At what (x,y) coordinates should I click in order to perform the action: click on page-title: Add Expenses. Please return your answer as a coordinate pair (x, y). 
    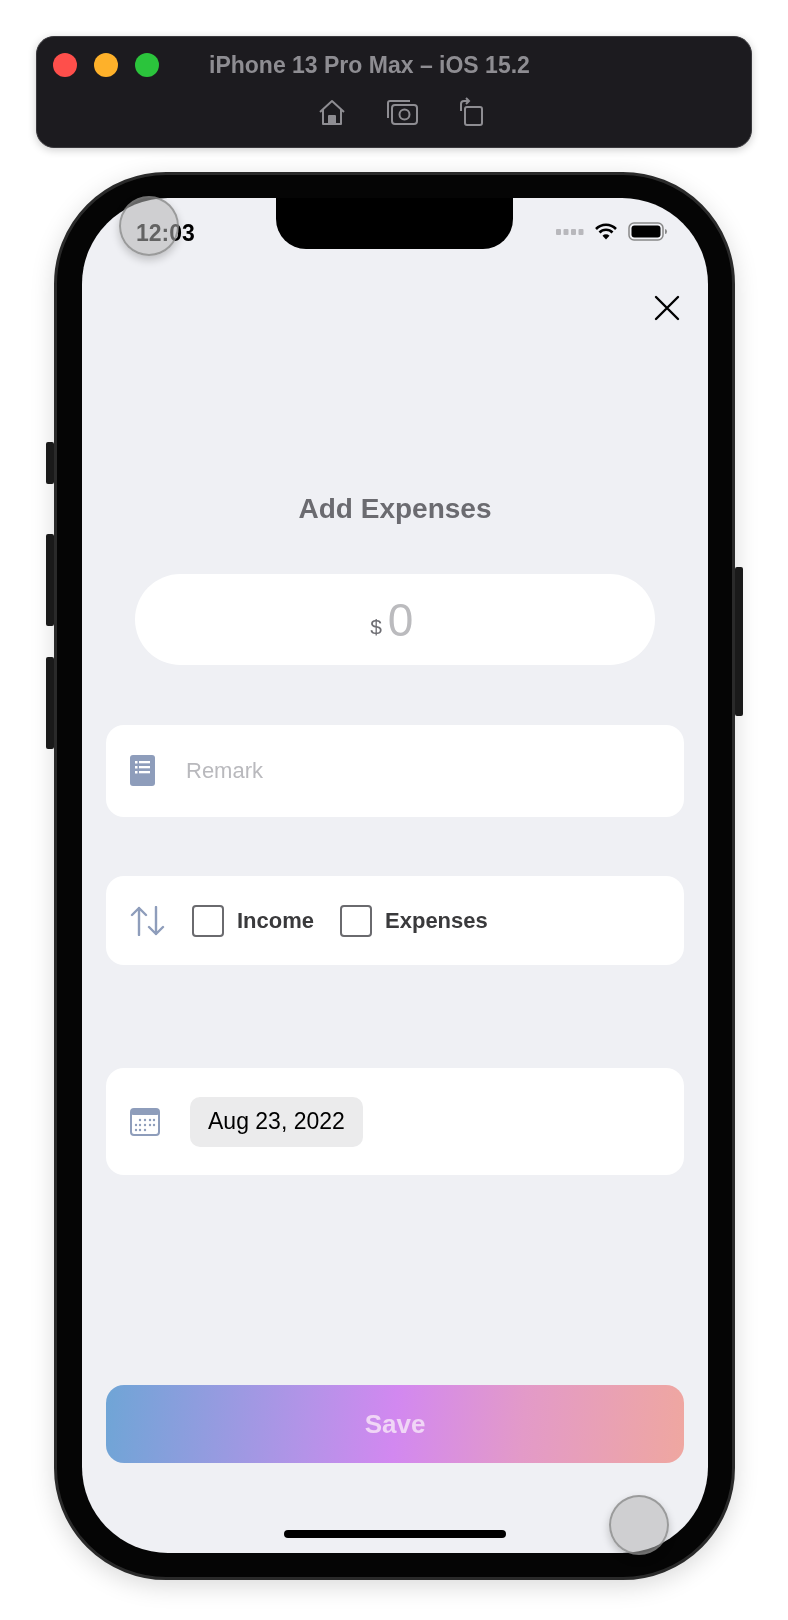
    Looking at the image, I should click on (395, 509).